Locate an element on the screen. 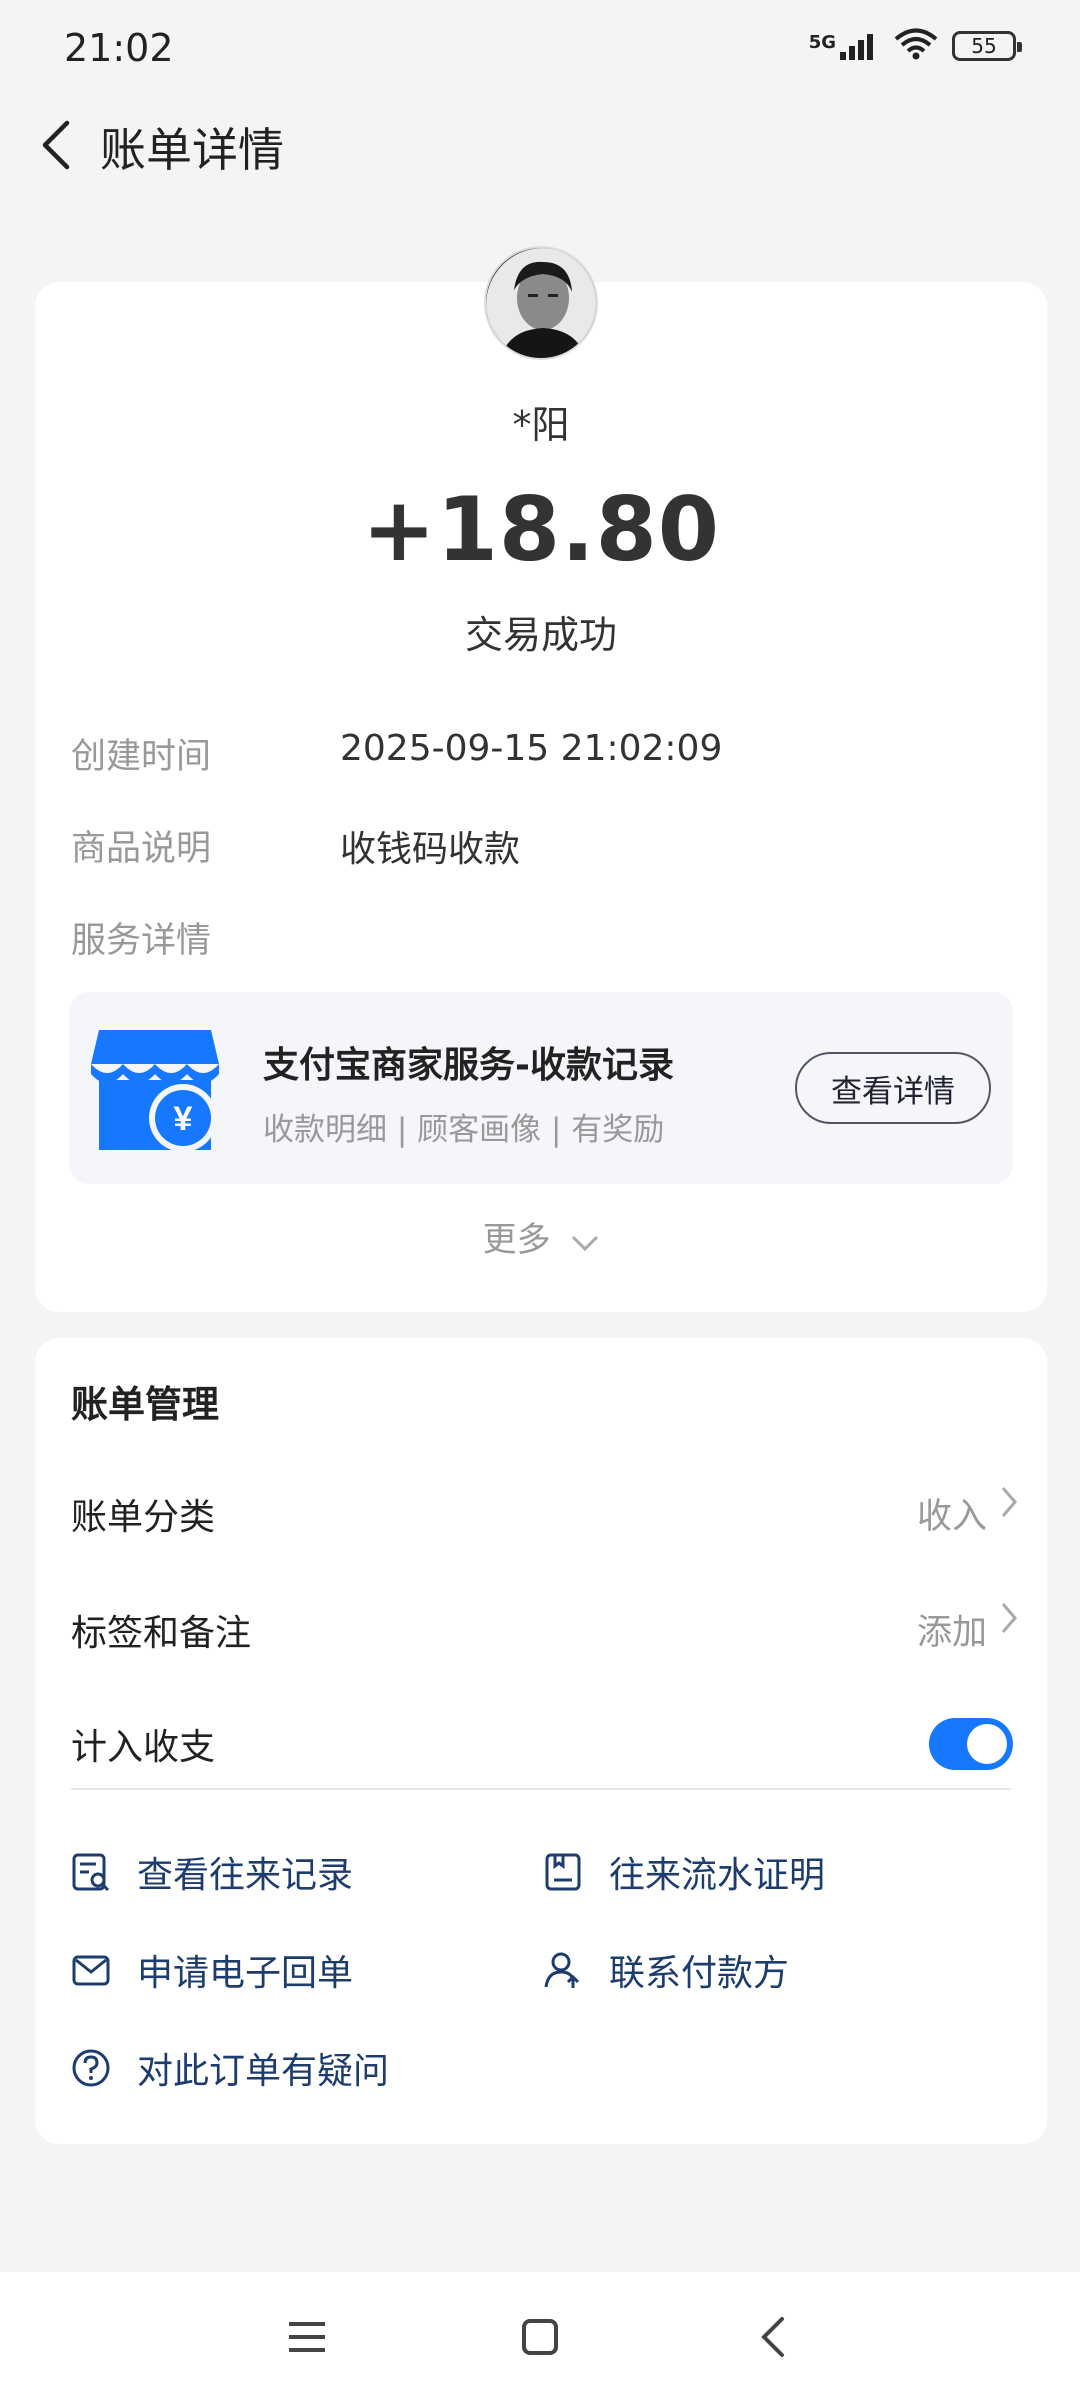 Image resolution: width=1080 pixels, height=2400 pixels. section-title: 账单管理 is located at coordinates (145, 1404).